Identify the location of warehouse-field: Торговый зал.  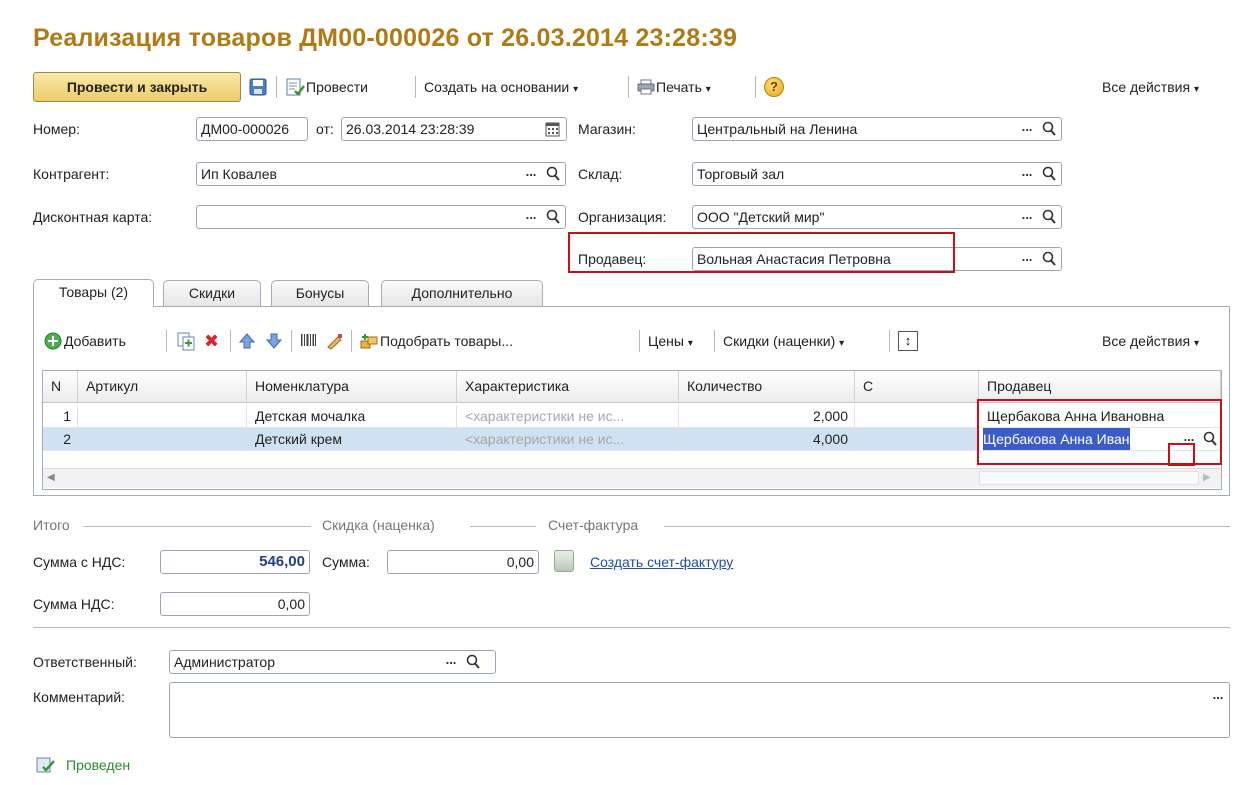
(877, 174).